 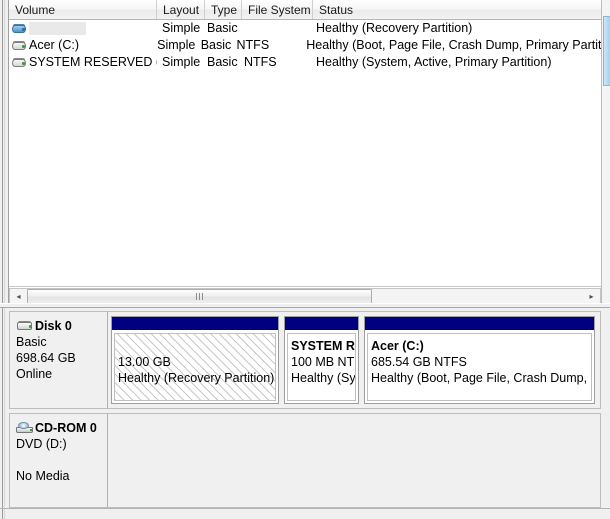 What do you see at coordinates (4, 153) in the screenshot?
I see `pane-left-frame` at bounding box center [4, 153].